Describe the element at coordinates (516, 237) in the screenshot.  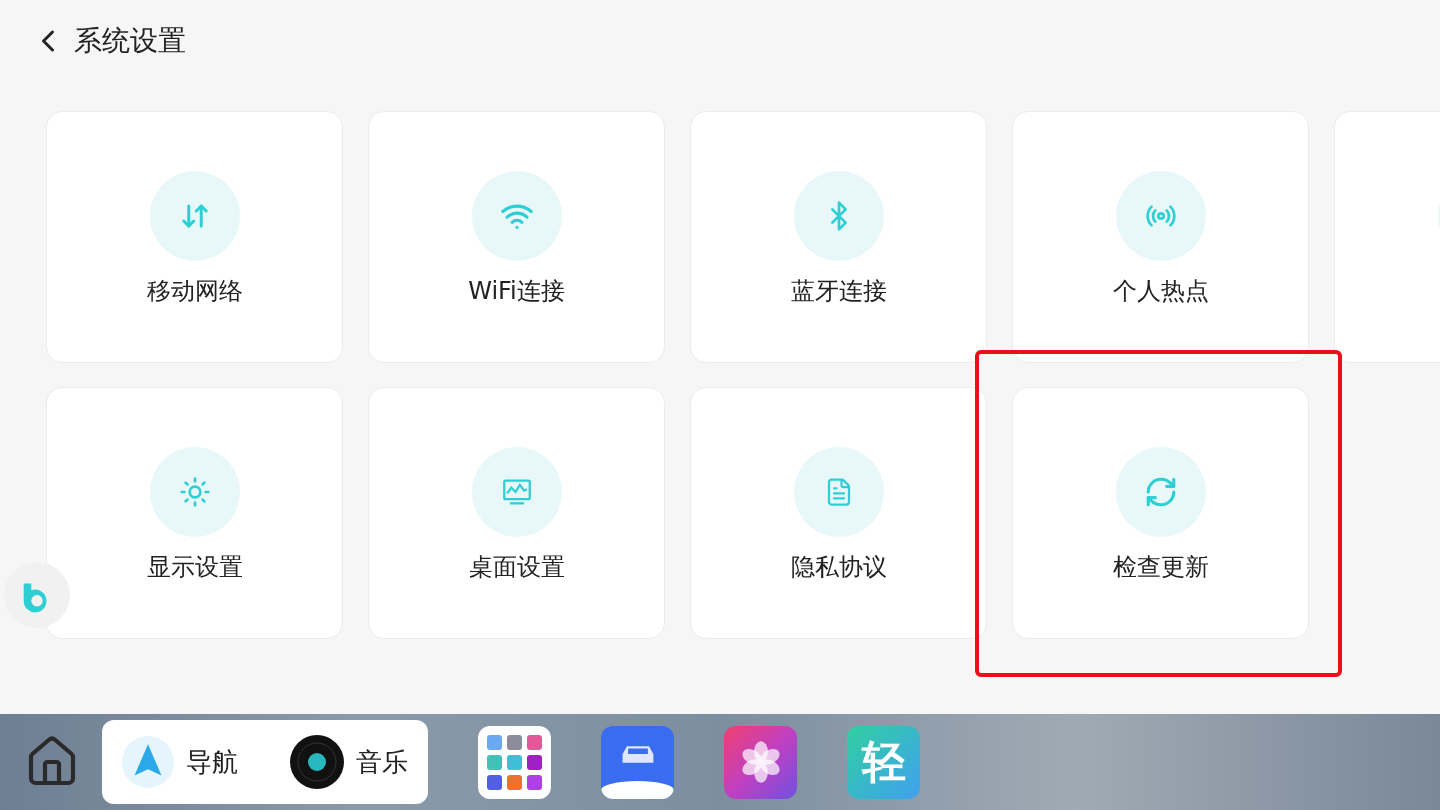
I see `settings-card: WiFi连接` at that location.